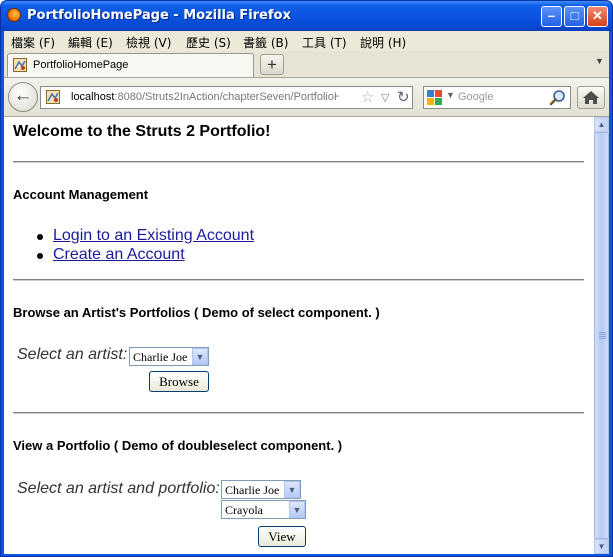  What do you see at coordinates (119, 255) in the screenshot?
I see `create-account-link: Create an Account` at bounding box center [119, 255].